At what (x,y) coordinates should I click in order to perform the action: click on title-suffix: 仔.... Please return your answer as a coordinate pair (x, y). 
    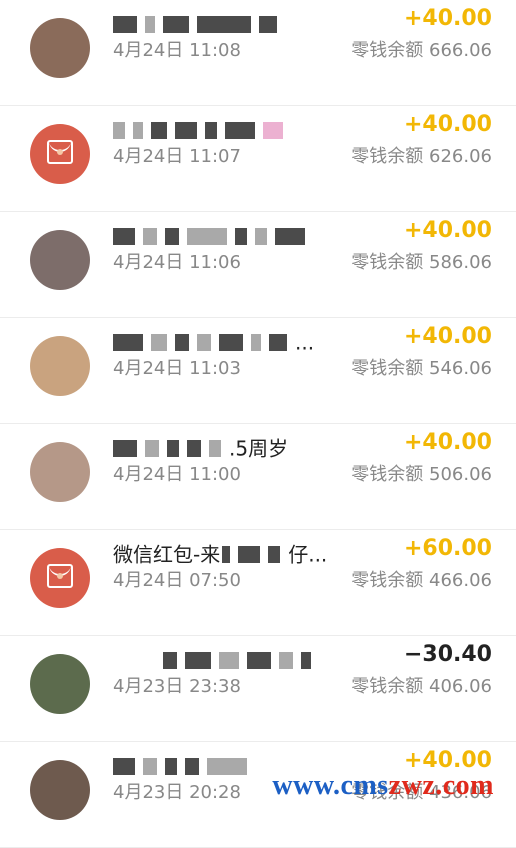
    Looking at the image, I should click on (308, 554).